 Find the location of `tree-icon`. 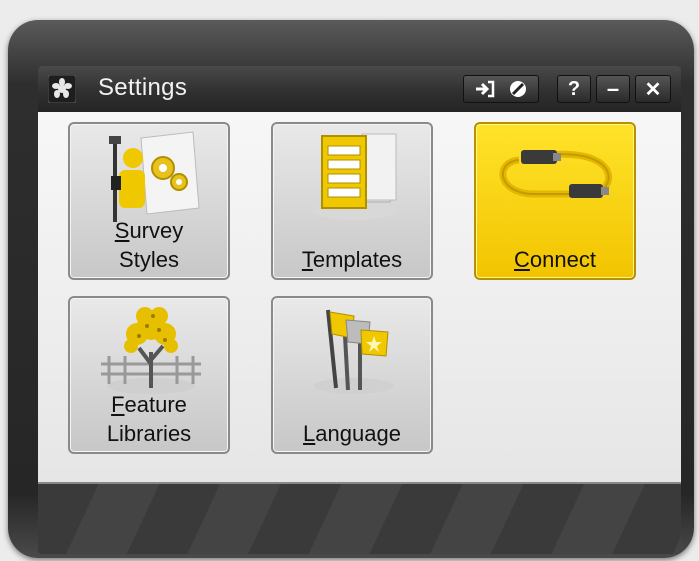

tree-icon is located at coordinates (151, 350).